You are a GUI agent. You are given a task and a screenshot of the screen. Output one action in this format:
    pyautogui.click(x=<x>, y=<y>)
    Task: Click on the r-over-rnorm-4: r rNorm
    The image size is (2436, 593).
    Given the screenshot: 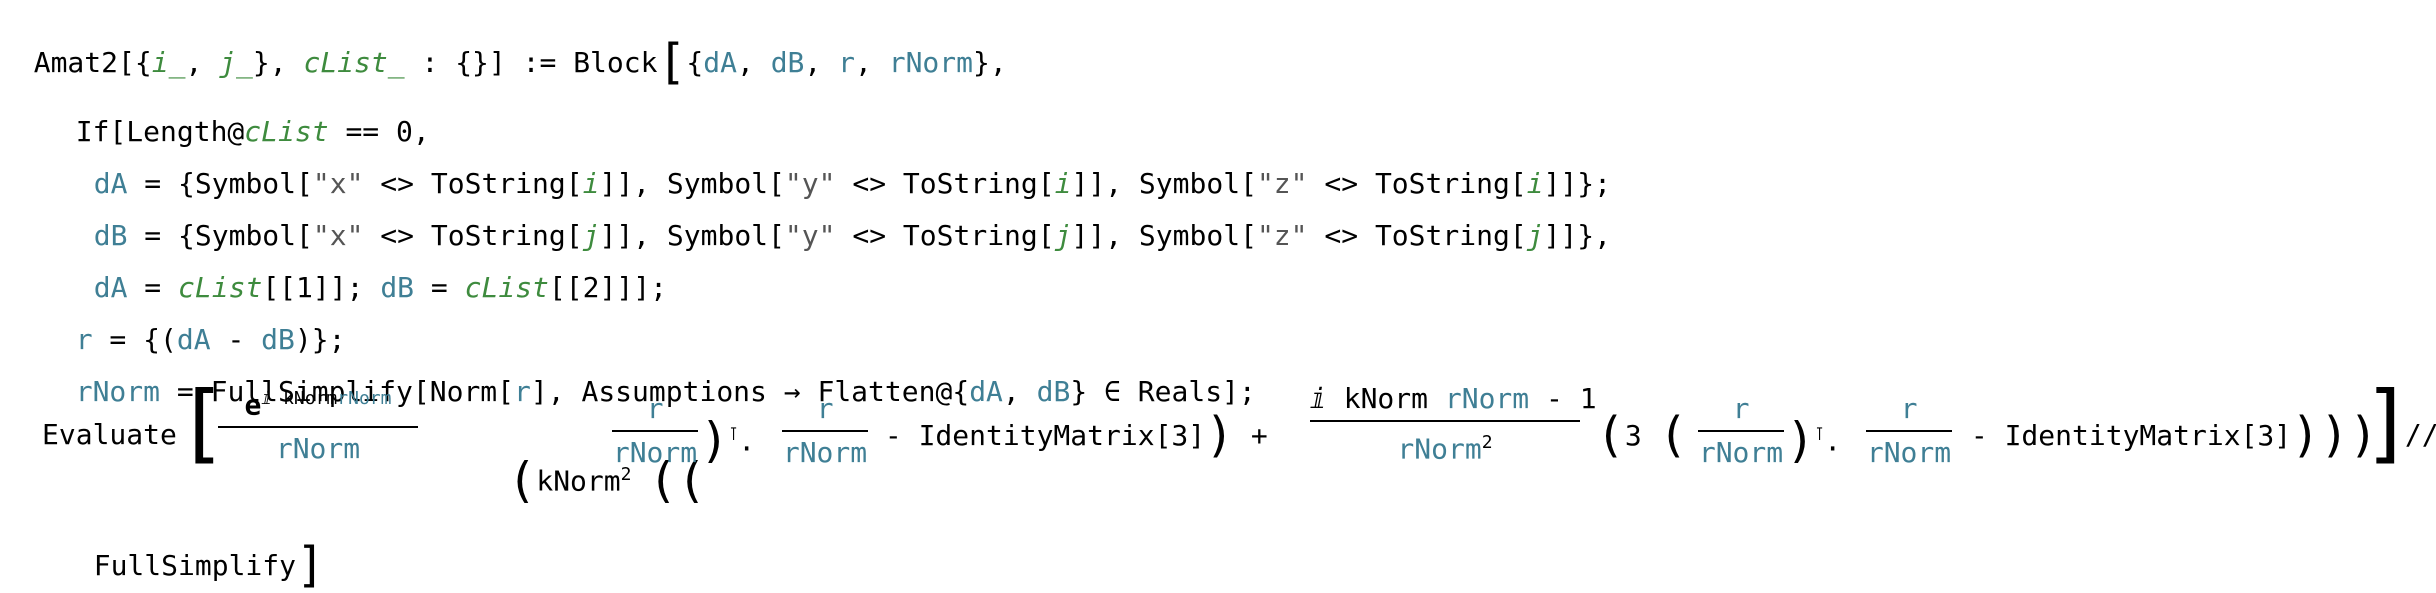 What is the action you would take?
    pyautogui.click(x=1909, y=431)
    